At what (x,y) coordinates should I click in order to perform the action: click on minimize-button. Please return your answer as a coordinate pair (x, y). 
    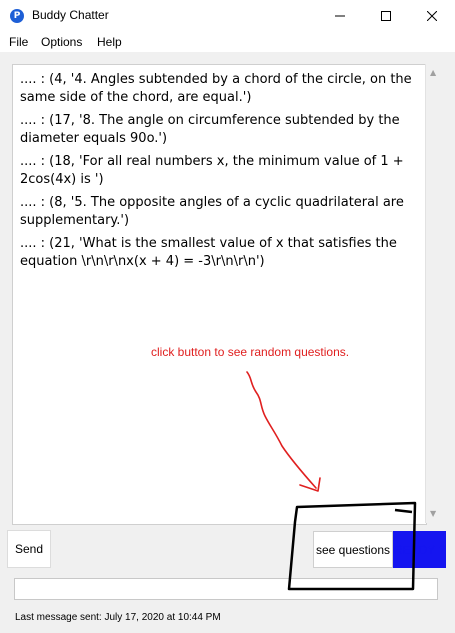
    Looking at the image, I should click on (340, 16).